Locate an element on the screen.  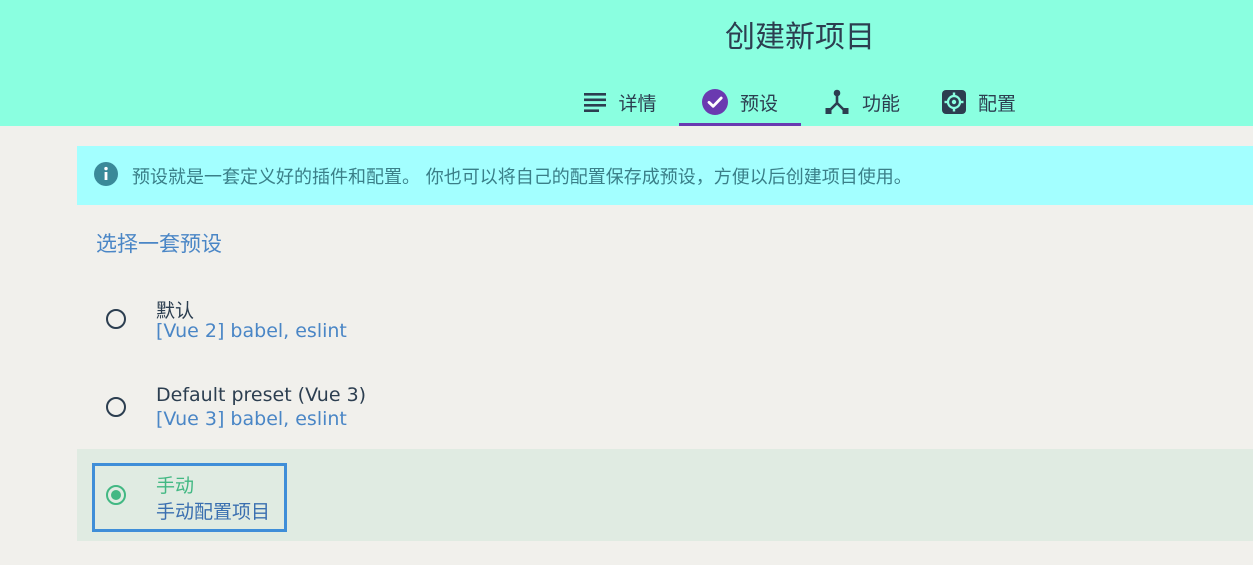
tab-config: 配置 is located at coordinates (979, 102).